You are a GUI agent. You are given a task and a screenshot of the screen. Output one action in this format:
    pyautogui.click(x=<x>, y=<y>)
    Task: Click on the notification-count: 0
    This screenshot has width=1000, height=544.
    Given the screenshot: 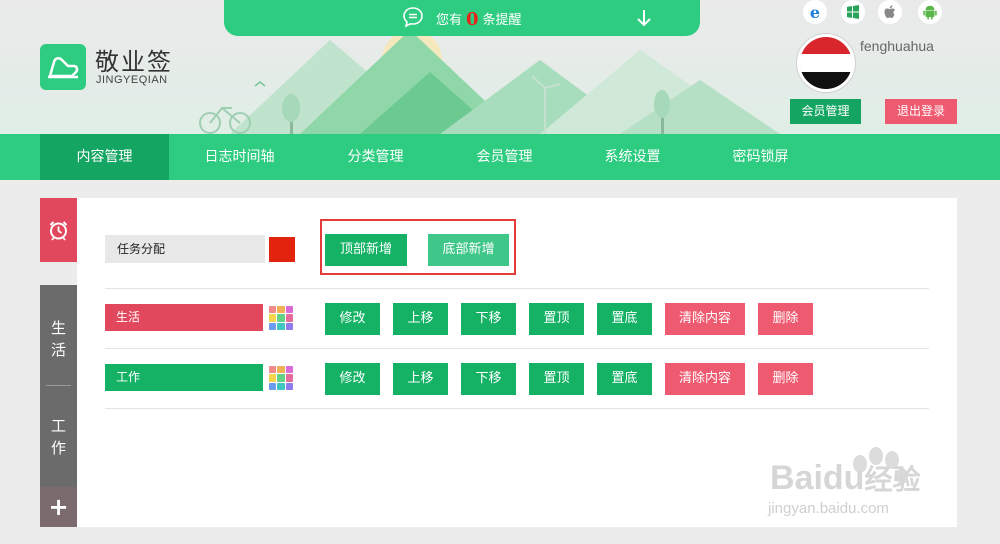 What is the action you would take?
    pyautogui.click(x=472, y=19)
    